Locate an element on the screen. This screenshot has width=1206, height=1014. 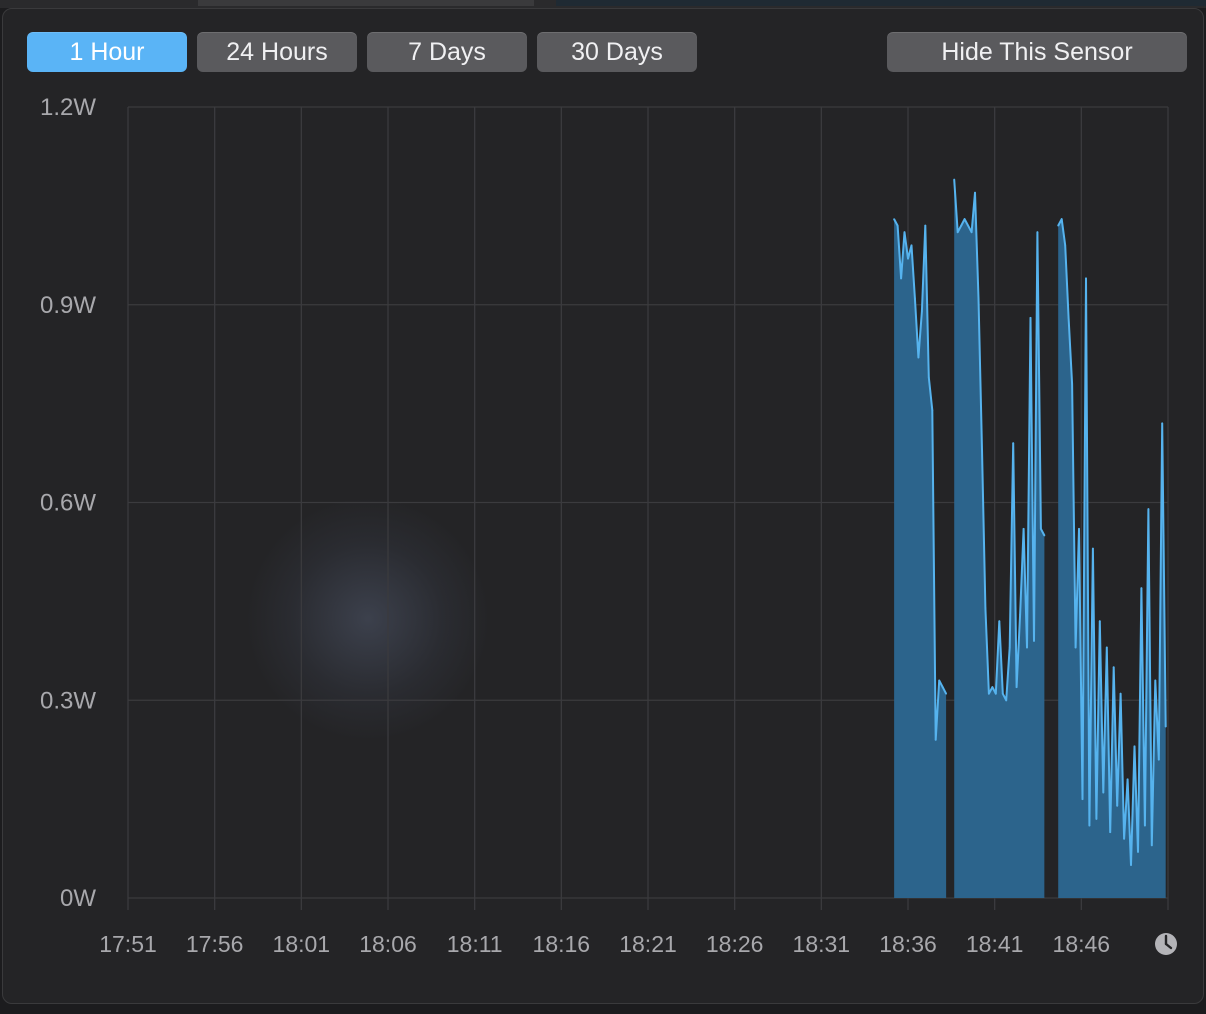
x-tick-label: 18:36 is located at coordinates (908, 944).